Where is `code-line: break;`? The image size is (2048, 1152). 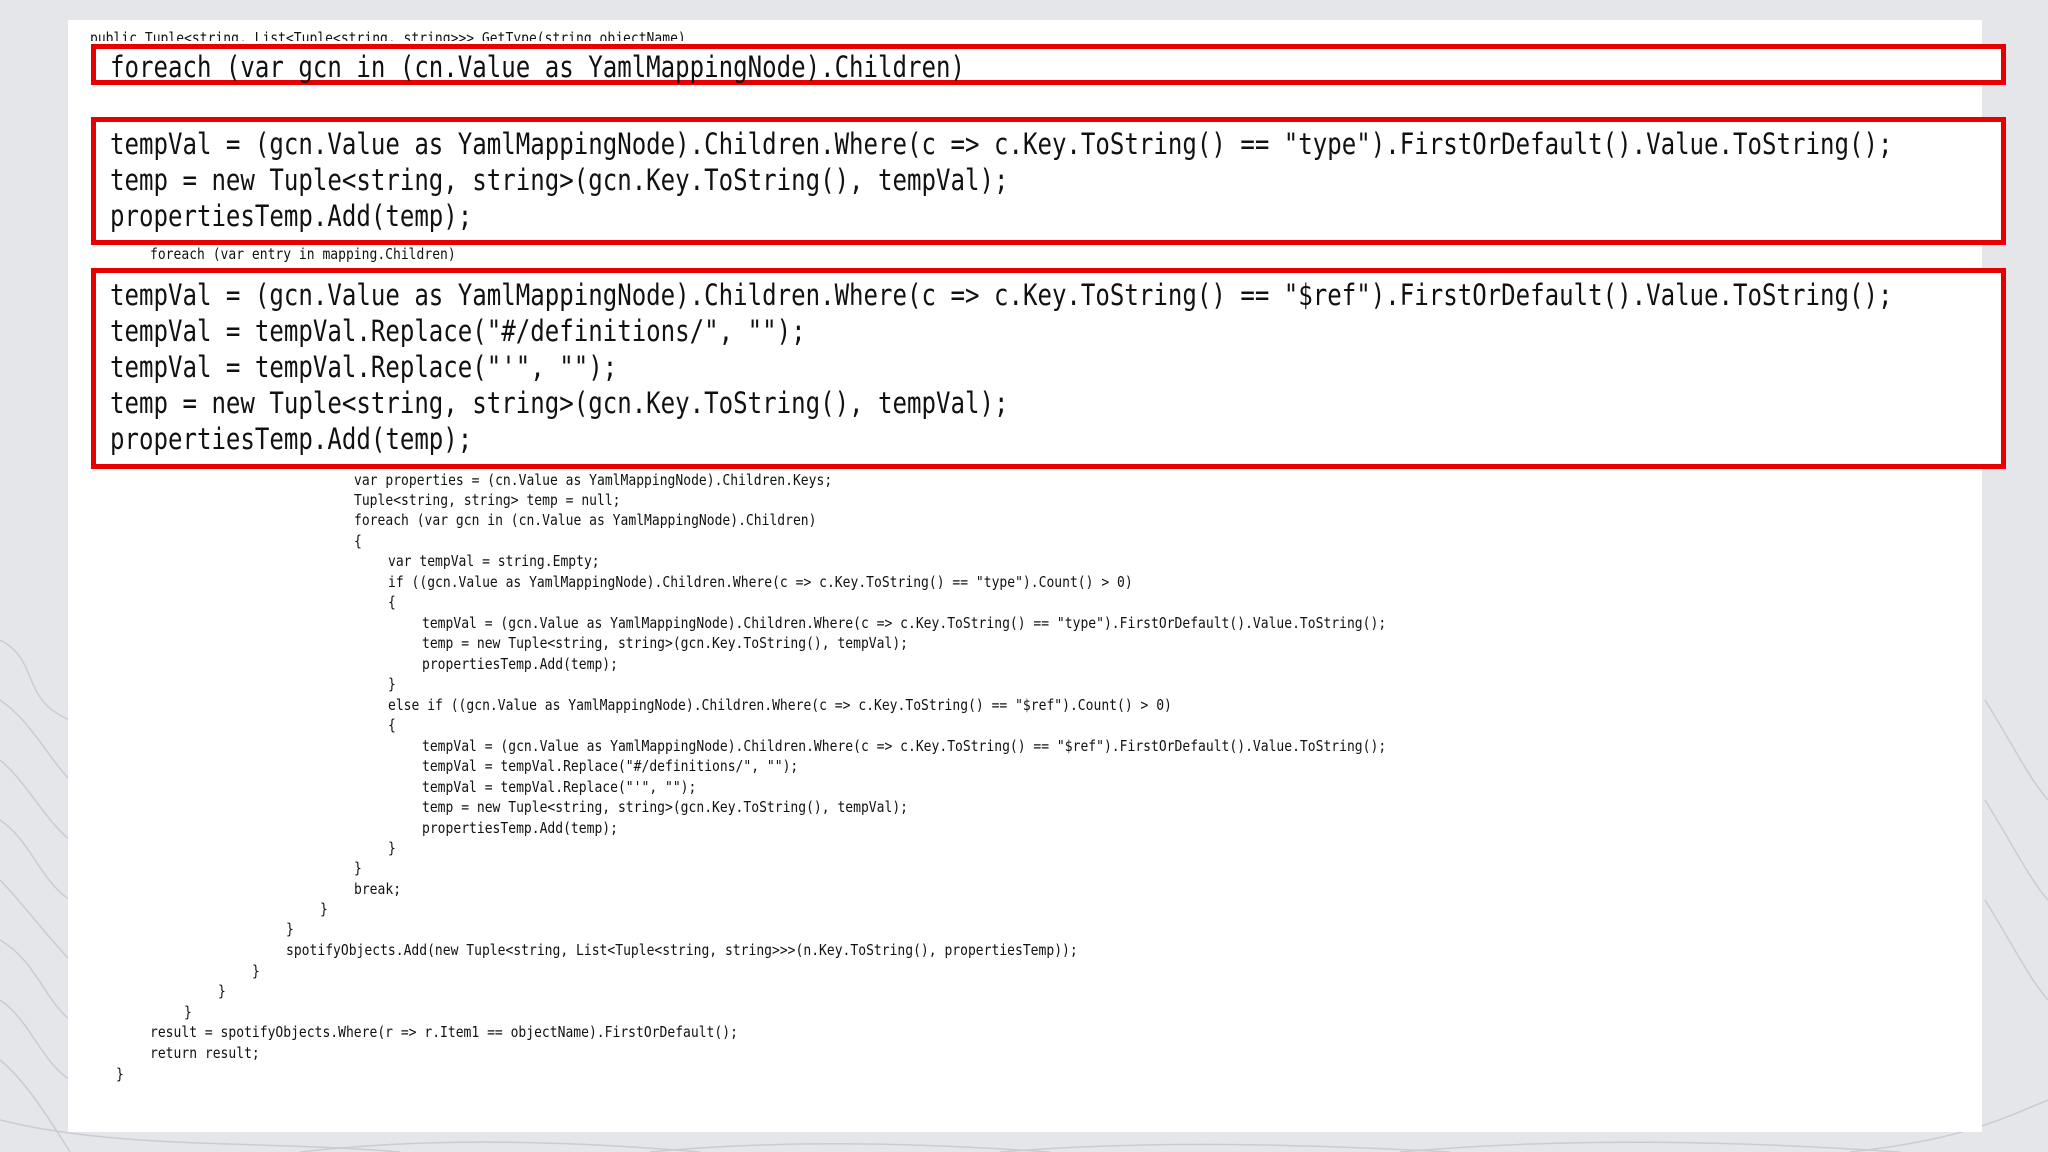 code-line: break; is located at coordinates (378, 889).